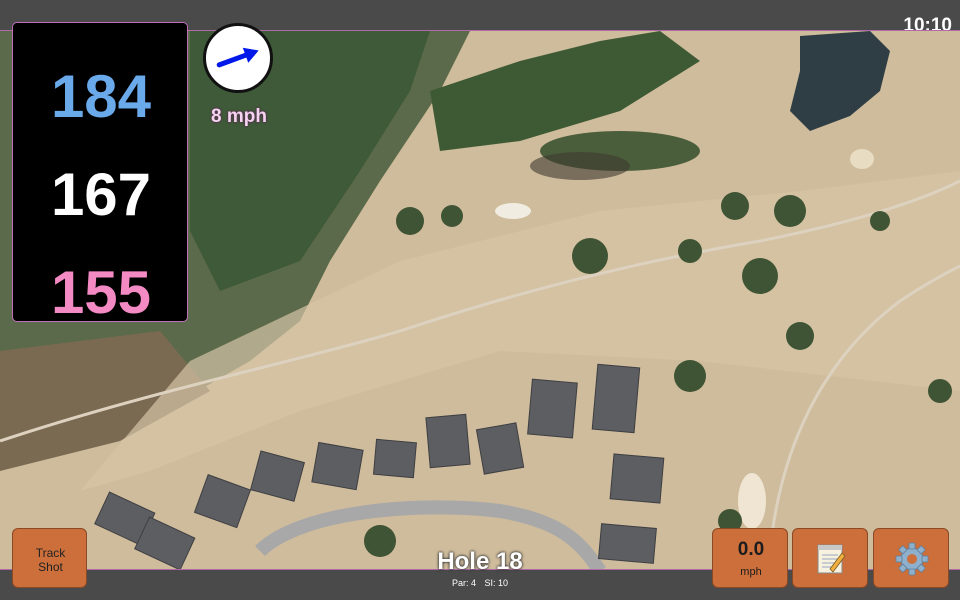 The width and height of the screenshot is (960, 600). Describe the element at coordinates (496, 583) in the screenshot. I see `hole-stroke-index: SI: 10` at that location.